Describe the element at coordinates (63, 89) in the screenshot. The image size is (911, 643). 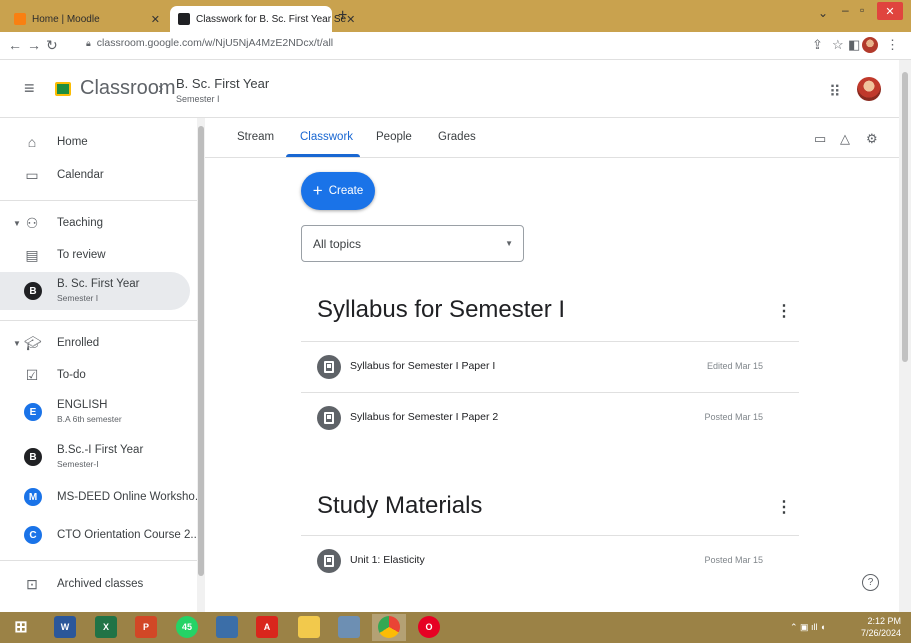
I see `classroom-logo-icon` at that location.